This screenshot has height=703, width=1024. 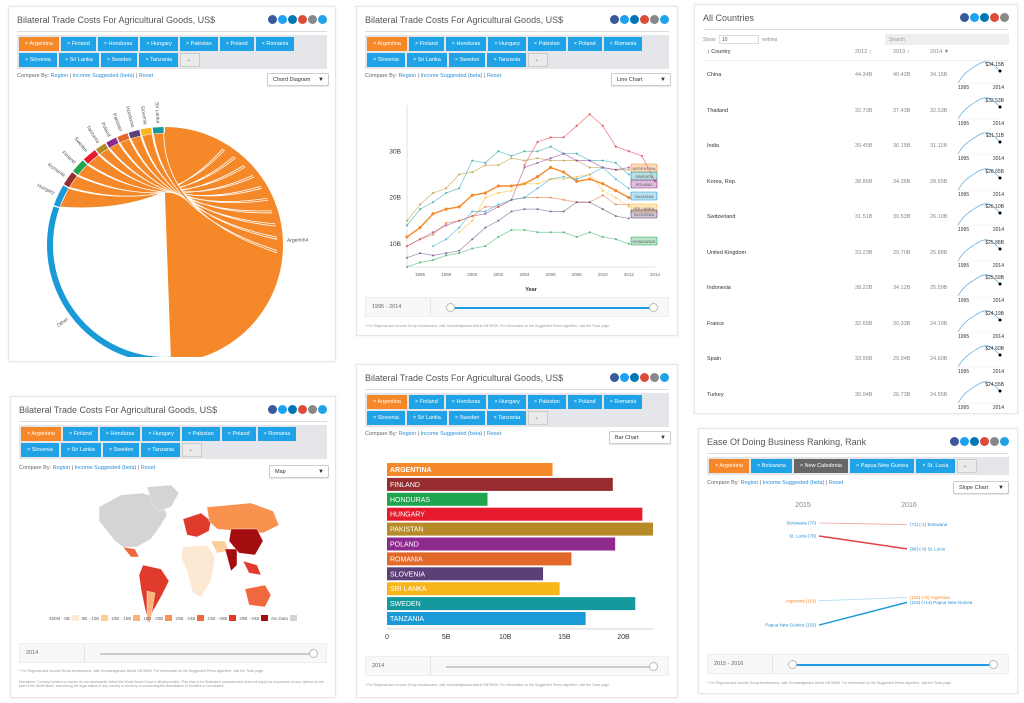 I want to click on country-name: Korea, Rep., so click(x=721, y=182).